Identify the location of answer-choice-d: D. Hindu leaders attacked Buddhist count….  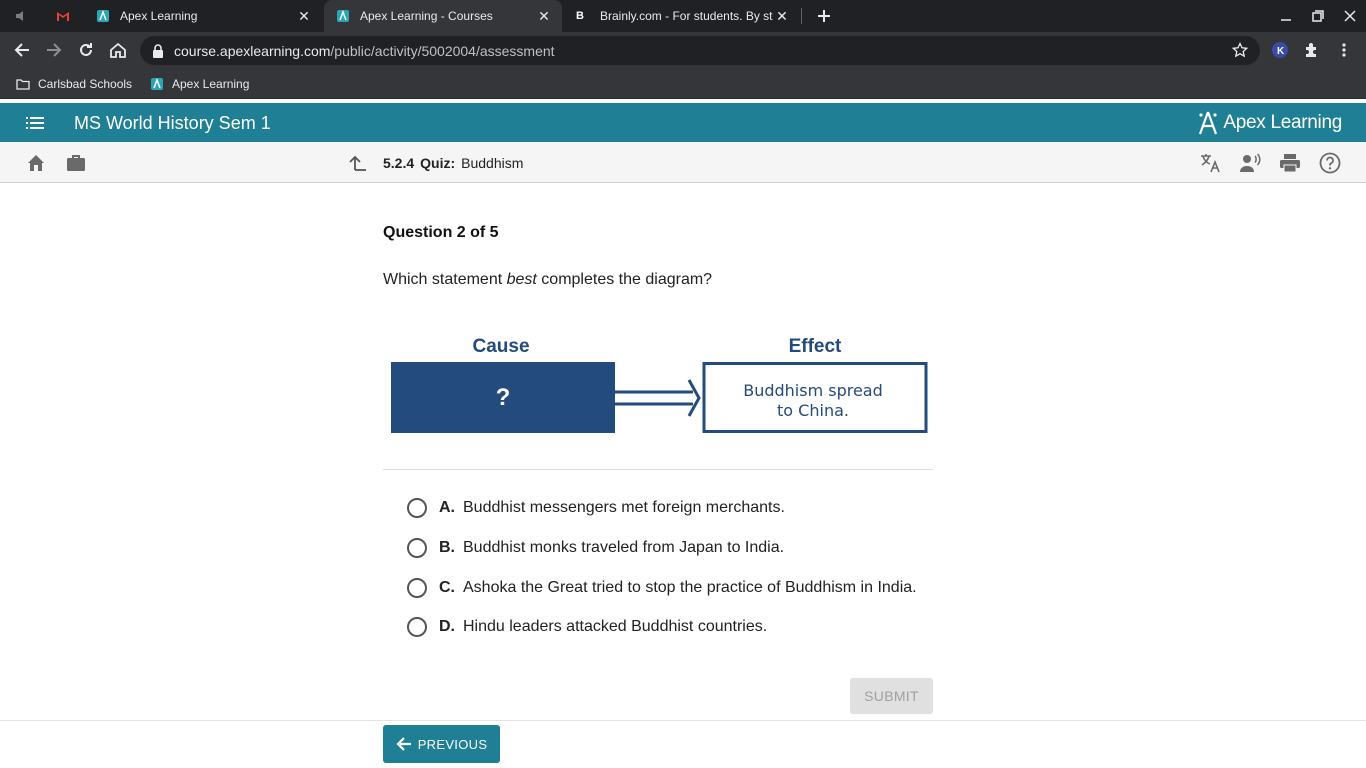
(587, 627).